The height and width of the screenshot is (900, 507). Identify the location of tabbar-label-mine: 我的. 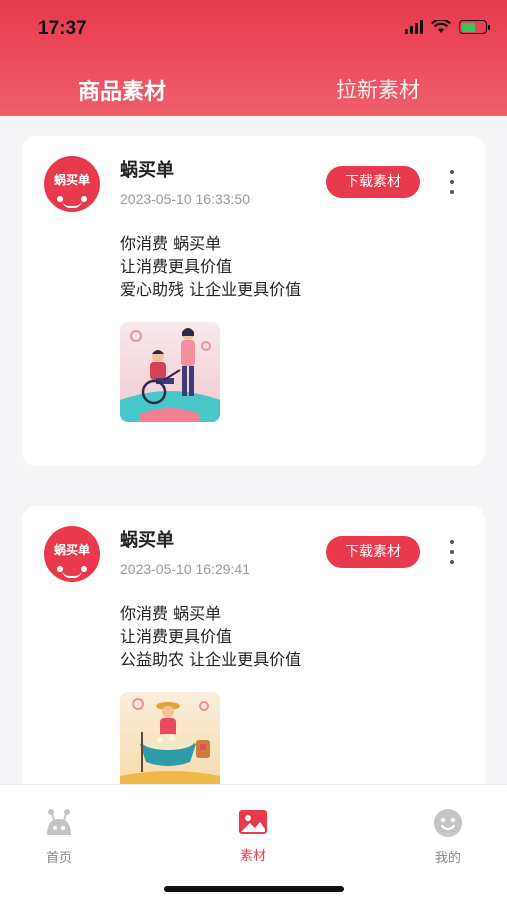
(447, 858).